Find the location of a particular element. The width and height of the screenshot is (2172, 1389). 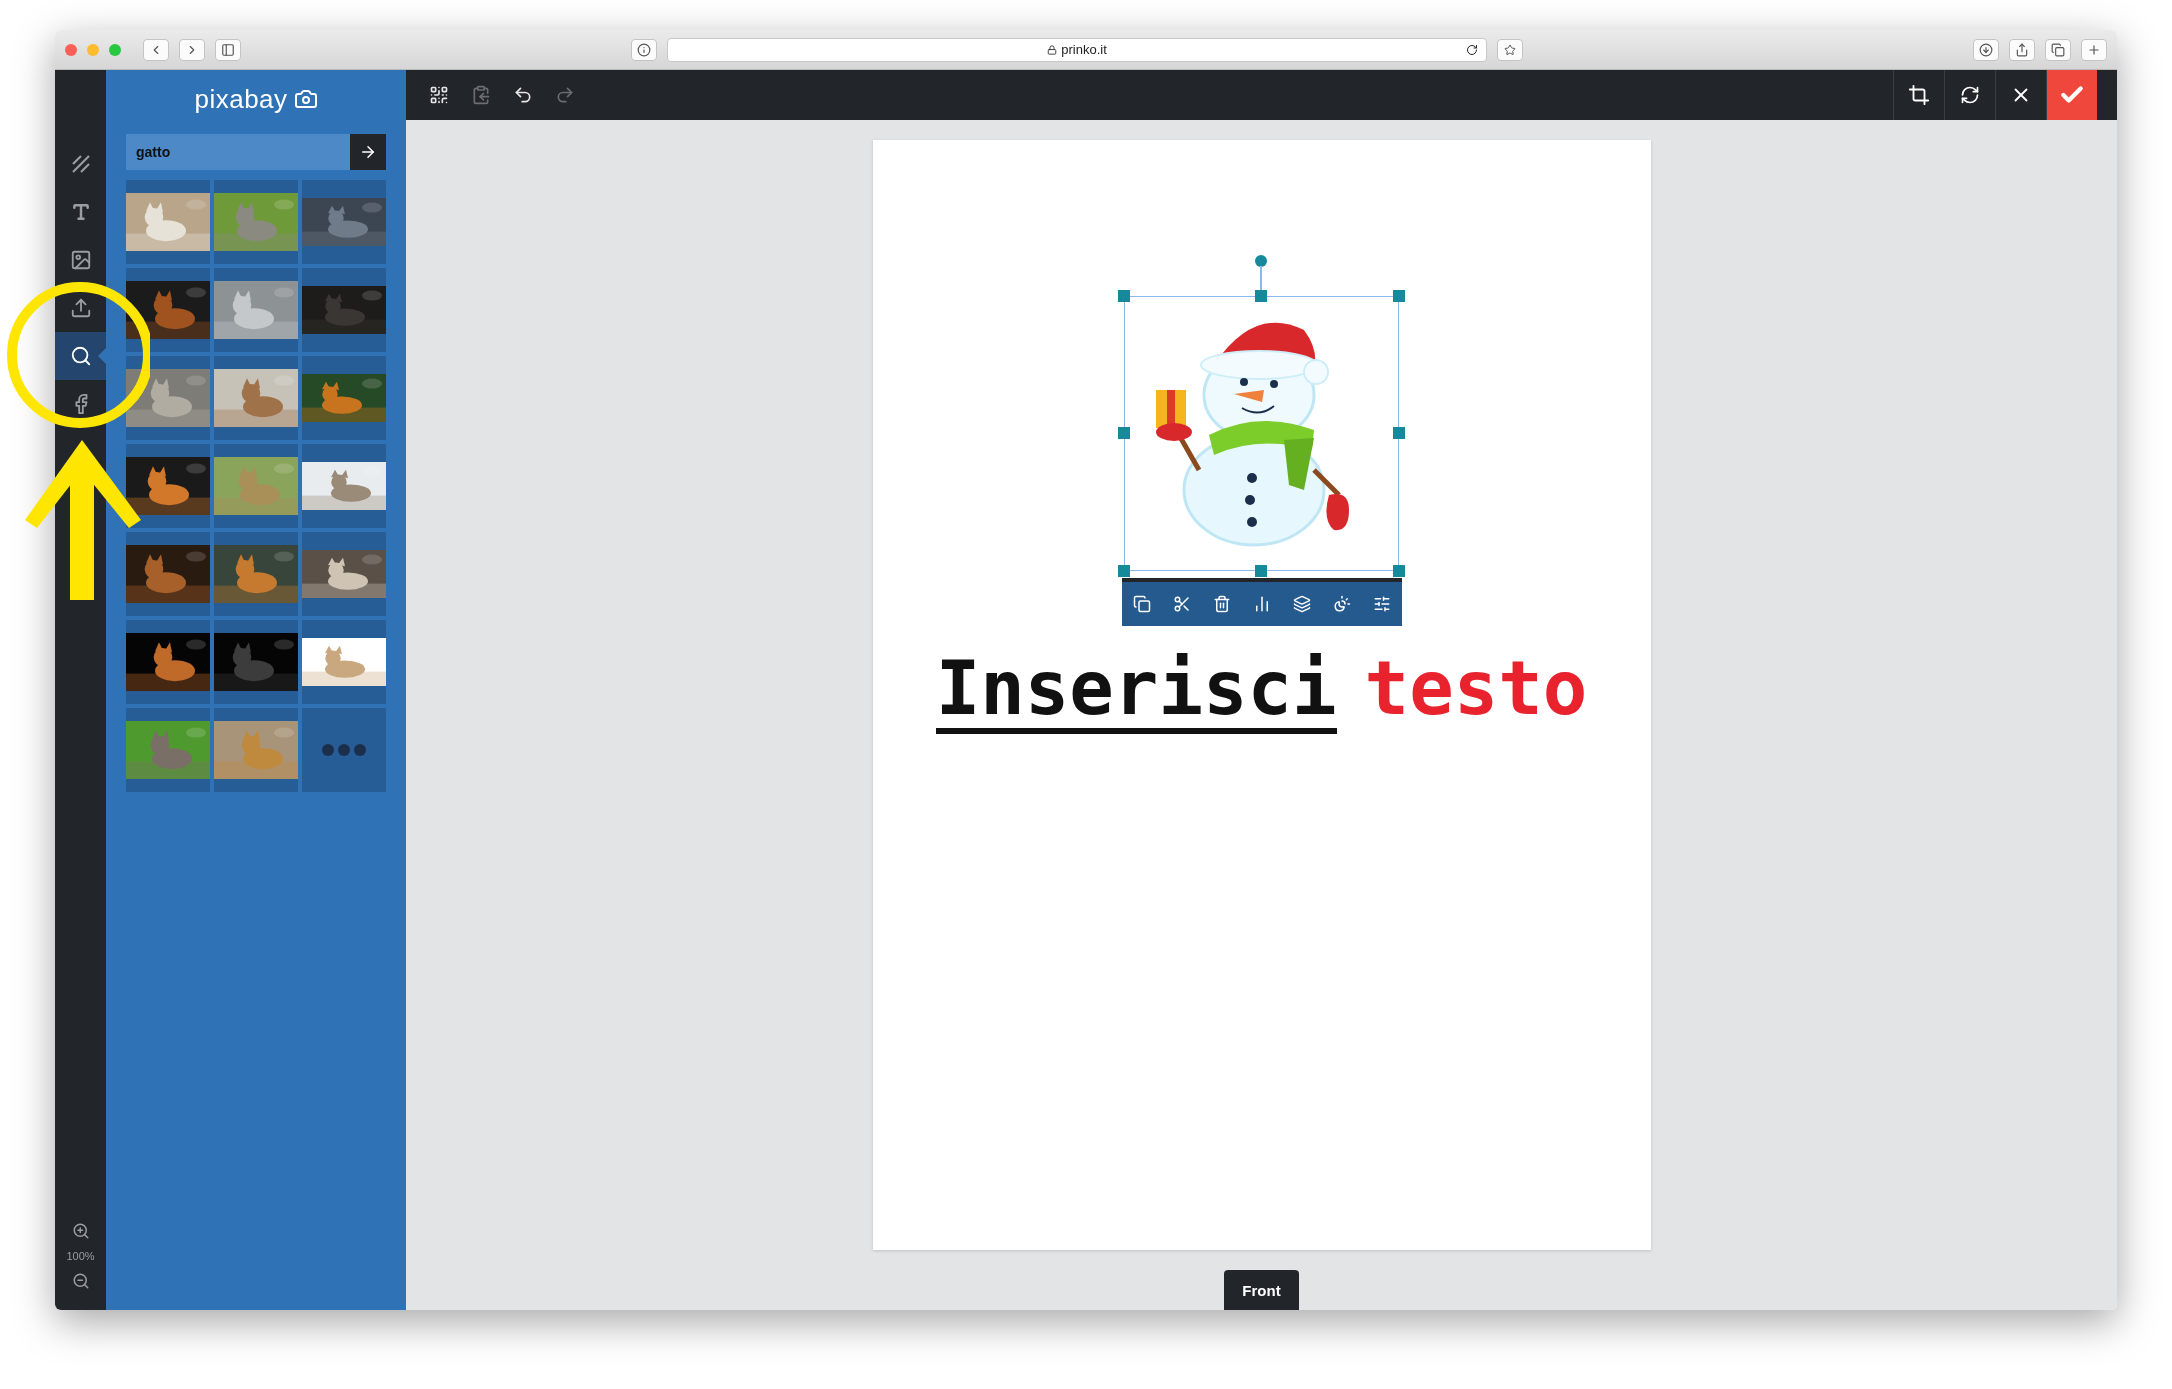

plus-icon is located at coordinates (2094, 49).